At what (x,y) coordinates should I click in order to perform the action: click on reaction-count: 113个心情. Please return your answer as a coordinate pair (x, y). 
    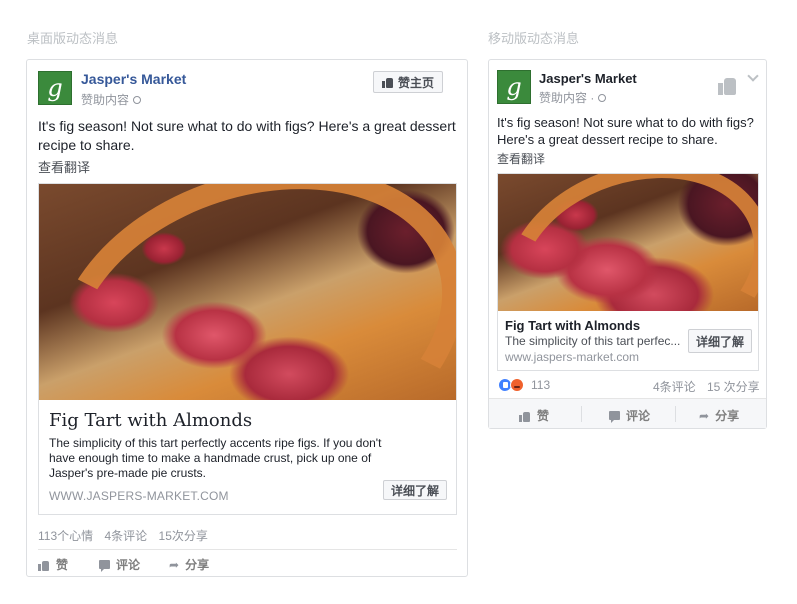
    Looking at the image, I should click on (65, 536).